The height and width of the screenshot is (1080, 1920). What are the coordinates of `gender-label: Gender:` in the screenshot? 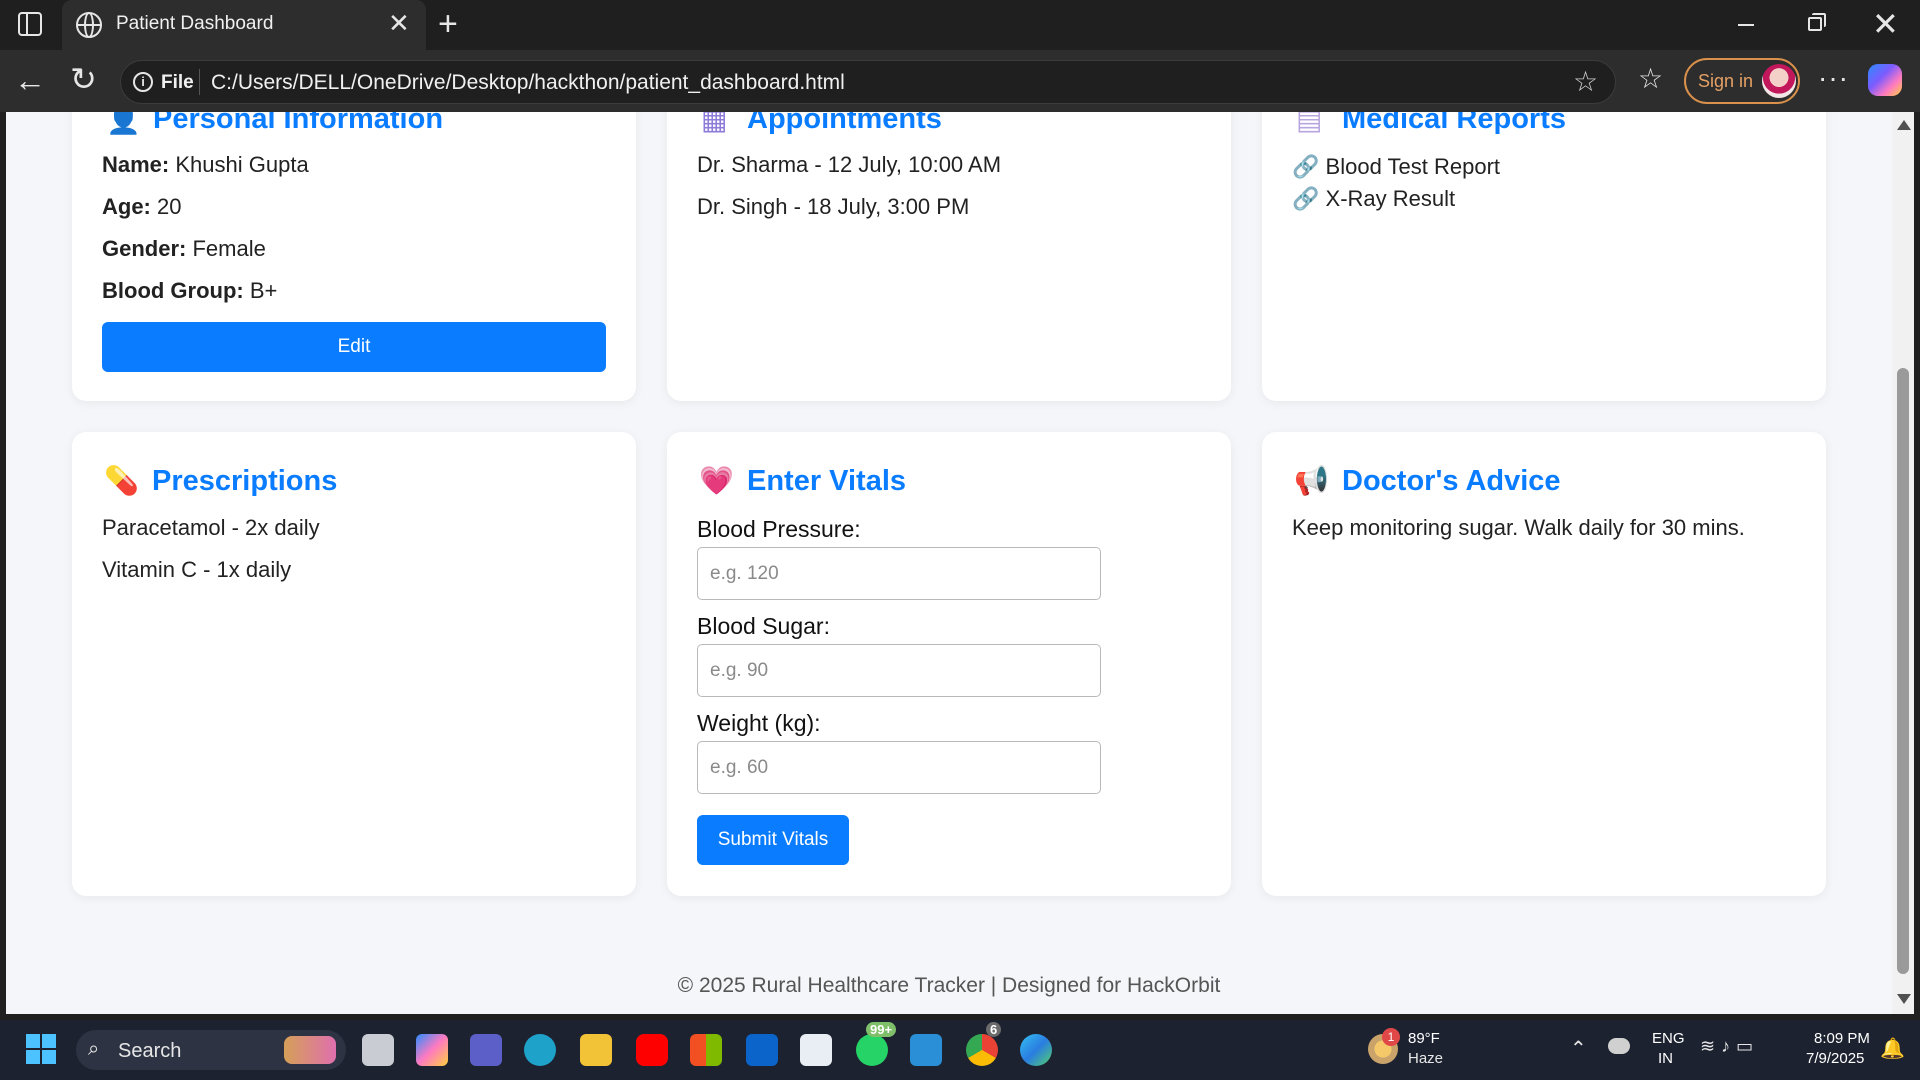 It's located at (144, 248).